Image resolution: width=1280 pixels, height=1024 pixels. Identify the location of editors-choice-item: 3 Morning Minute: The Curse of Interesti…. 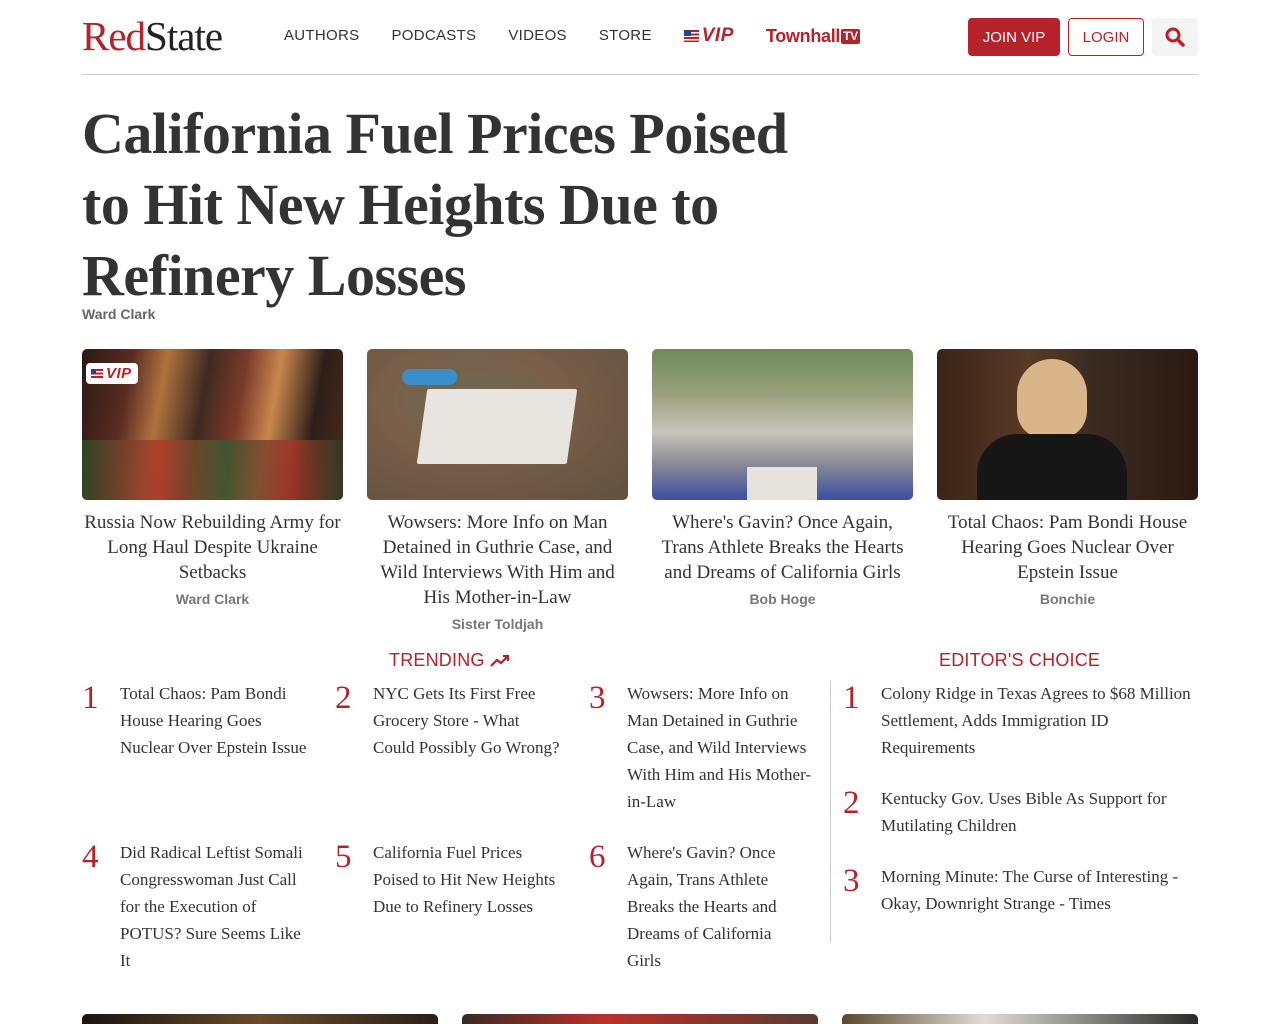
(1020, 893).